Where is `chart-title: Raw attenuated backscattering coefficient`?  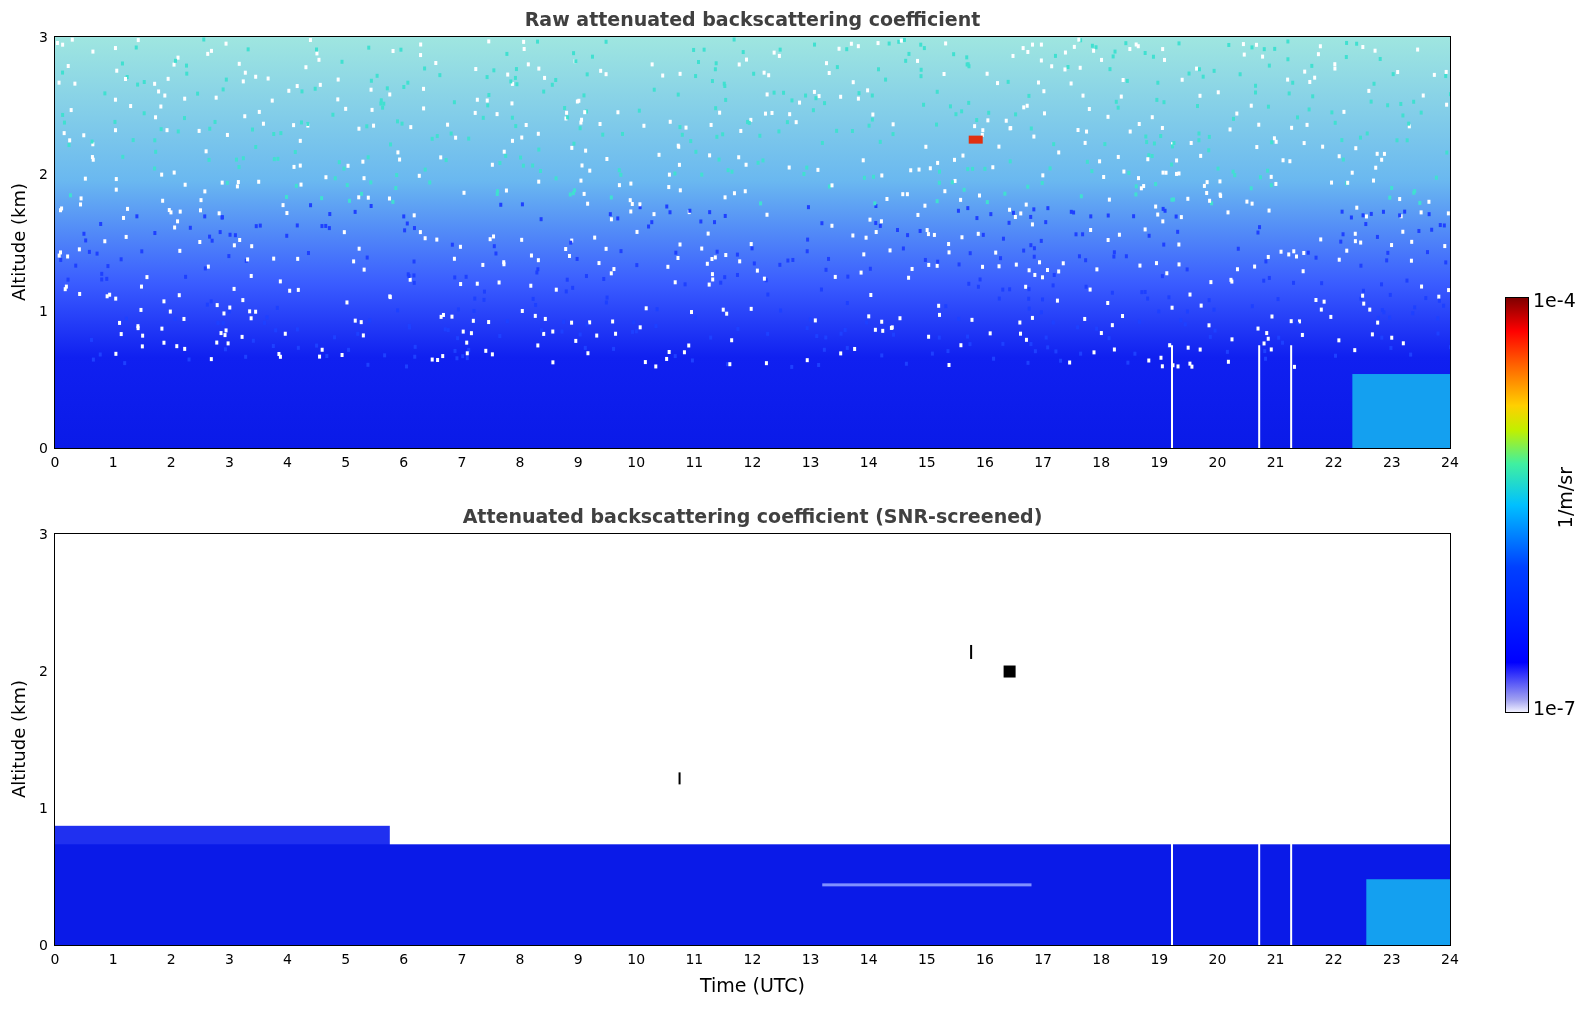 chart-title: Raw attenuated backscattering coefficient is located at coordinates (752, 20).